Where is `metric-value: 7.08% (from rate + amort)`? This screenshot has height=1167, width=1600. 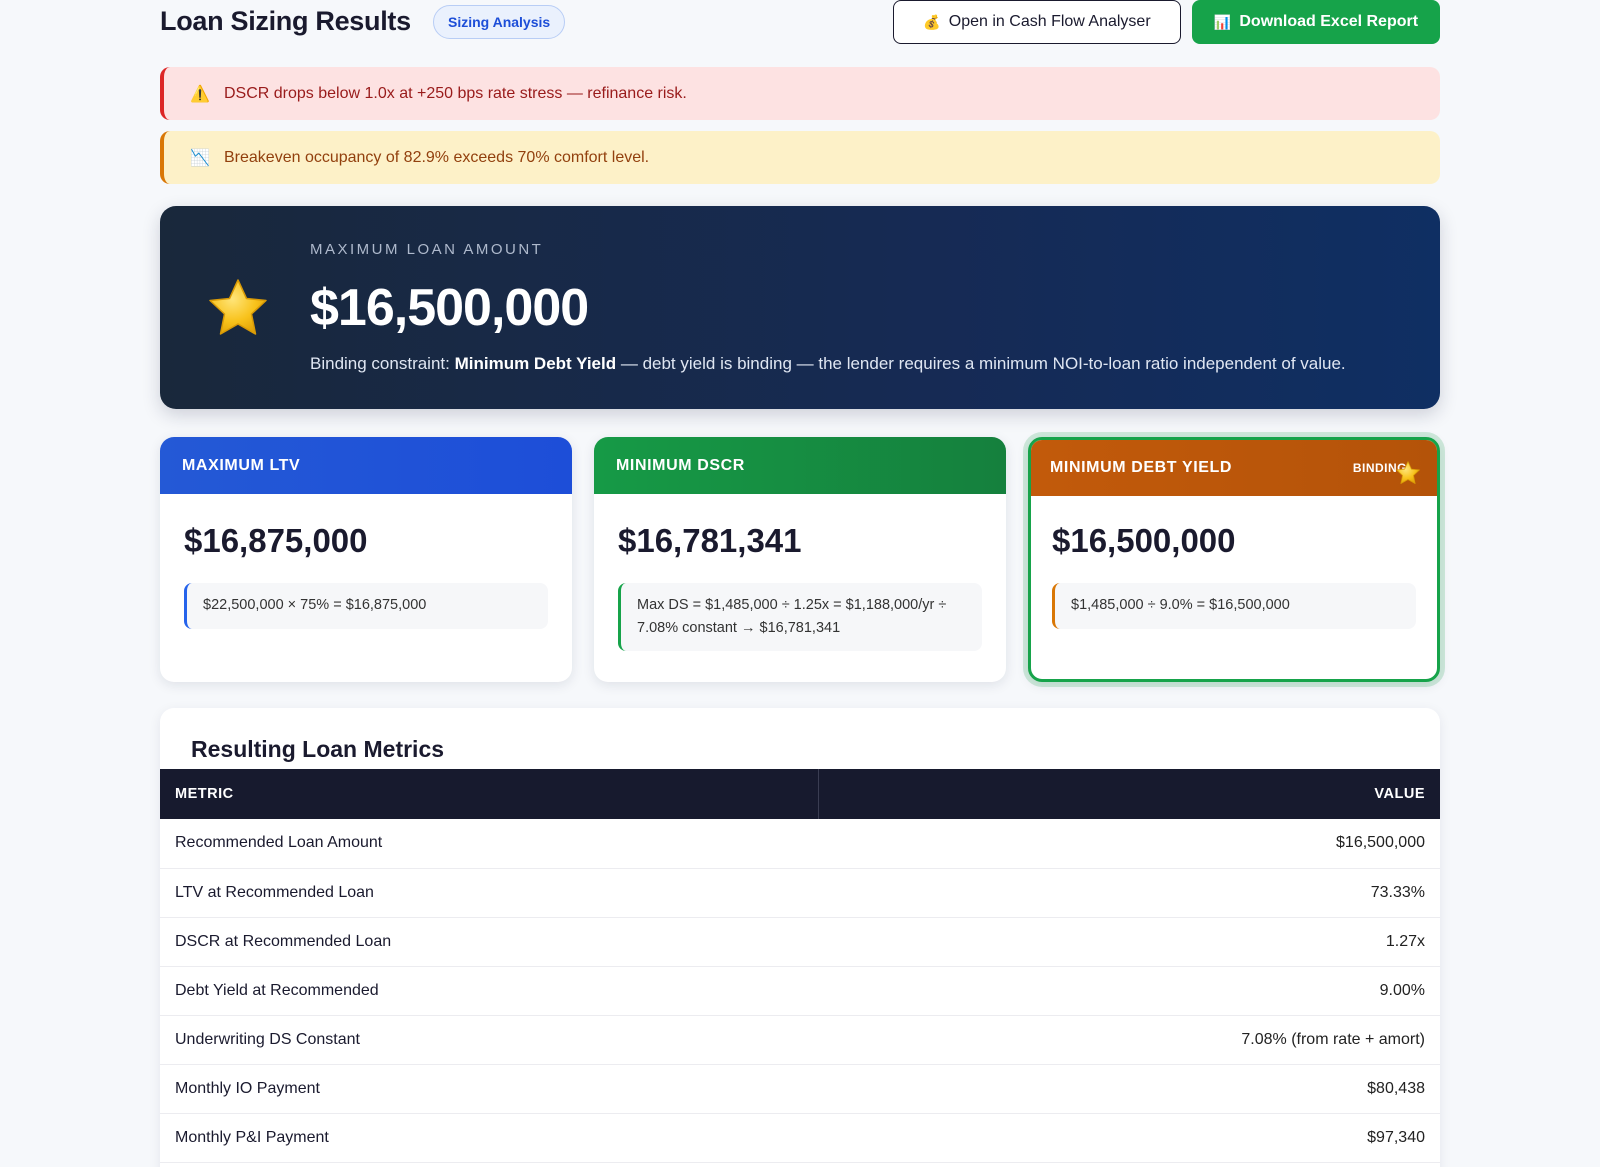
metric-value: 7.08% (from rate + amort) is located at coordinates (1129, 1040).